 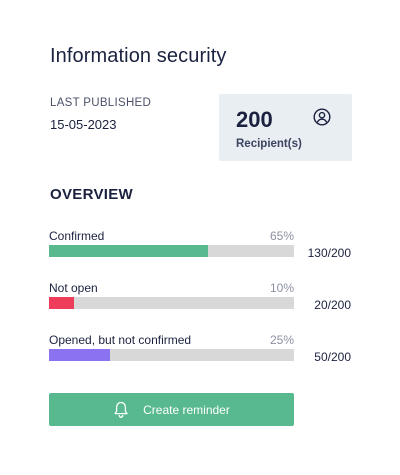 What do you see at coordinates (332, 305) in the screenshot?
I see `stat-count: 20/200` at bounding box center [332, 305].